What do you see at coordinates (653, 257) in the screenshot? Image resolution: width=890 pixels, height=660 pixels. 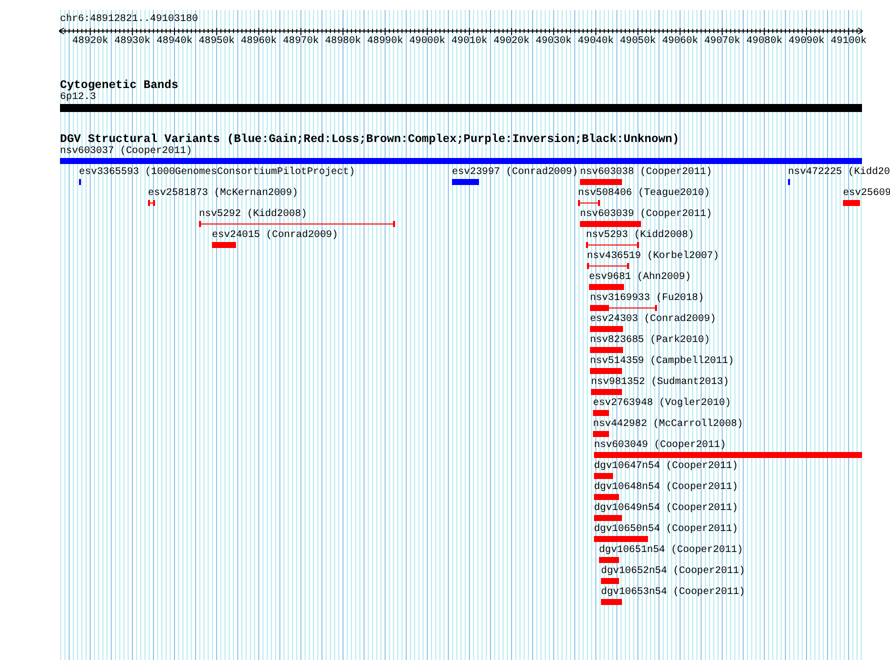 I see `variant-label: nsv436519 (Korbel2007)` at bounding box center [653, 257].